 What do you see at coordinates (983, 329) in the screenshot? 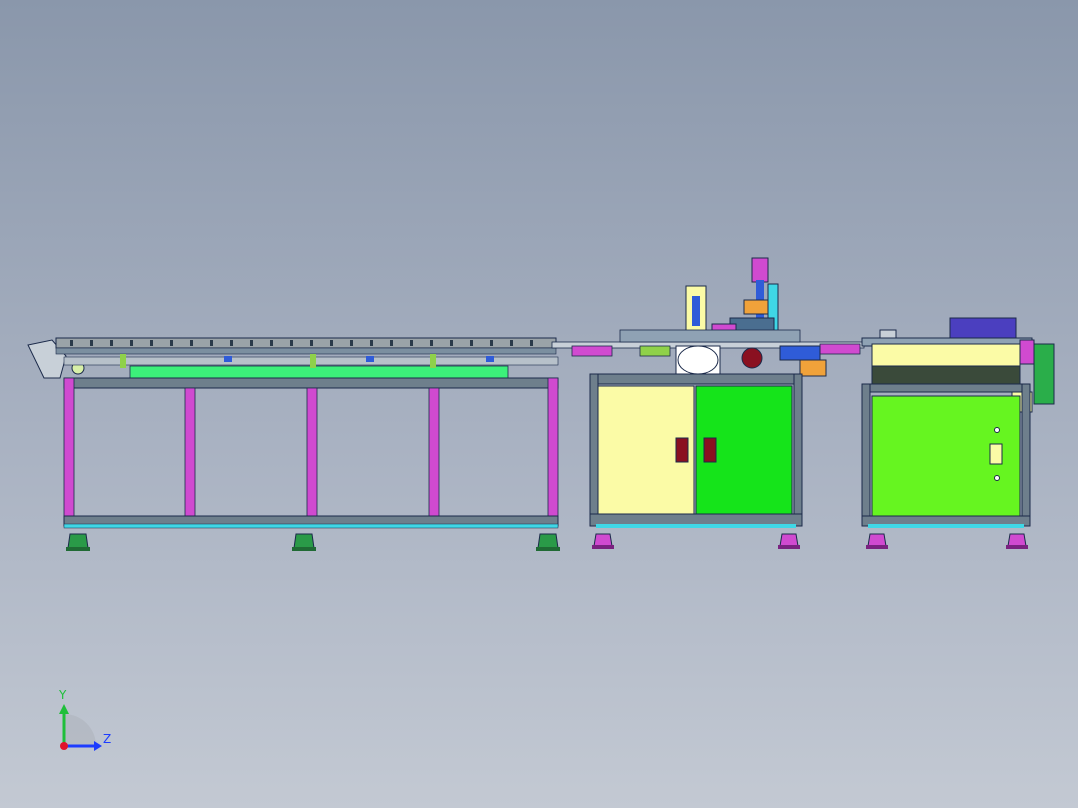
I see `motor` at bounding box center [983, 329].